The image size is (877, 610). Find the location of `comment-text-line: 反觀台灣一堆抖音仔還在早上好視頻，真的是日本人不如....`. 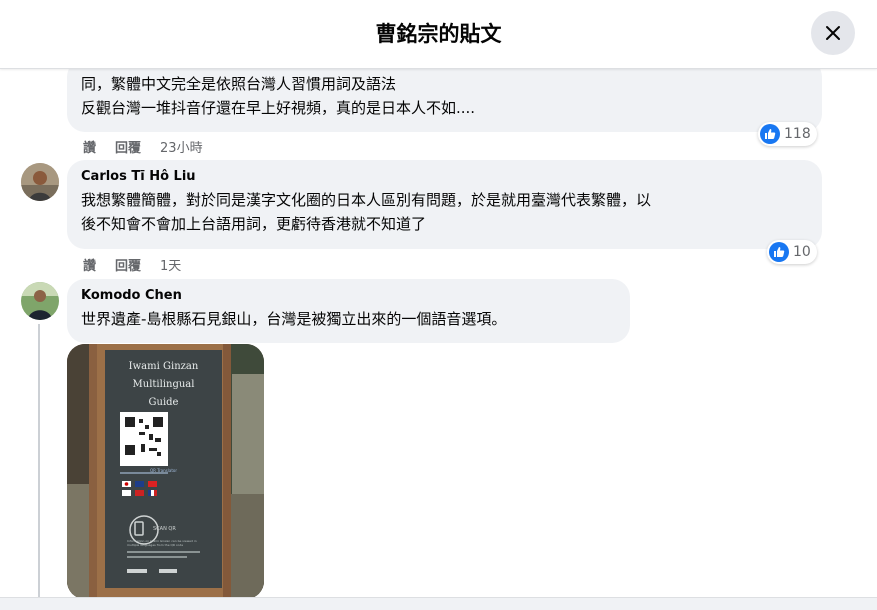

comment-text-line: 反觀台灣一堆抖音仔還在早上好視頻，真的是日本人不如.... is located at coordinates (278, 108).